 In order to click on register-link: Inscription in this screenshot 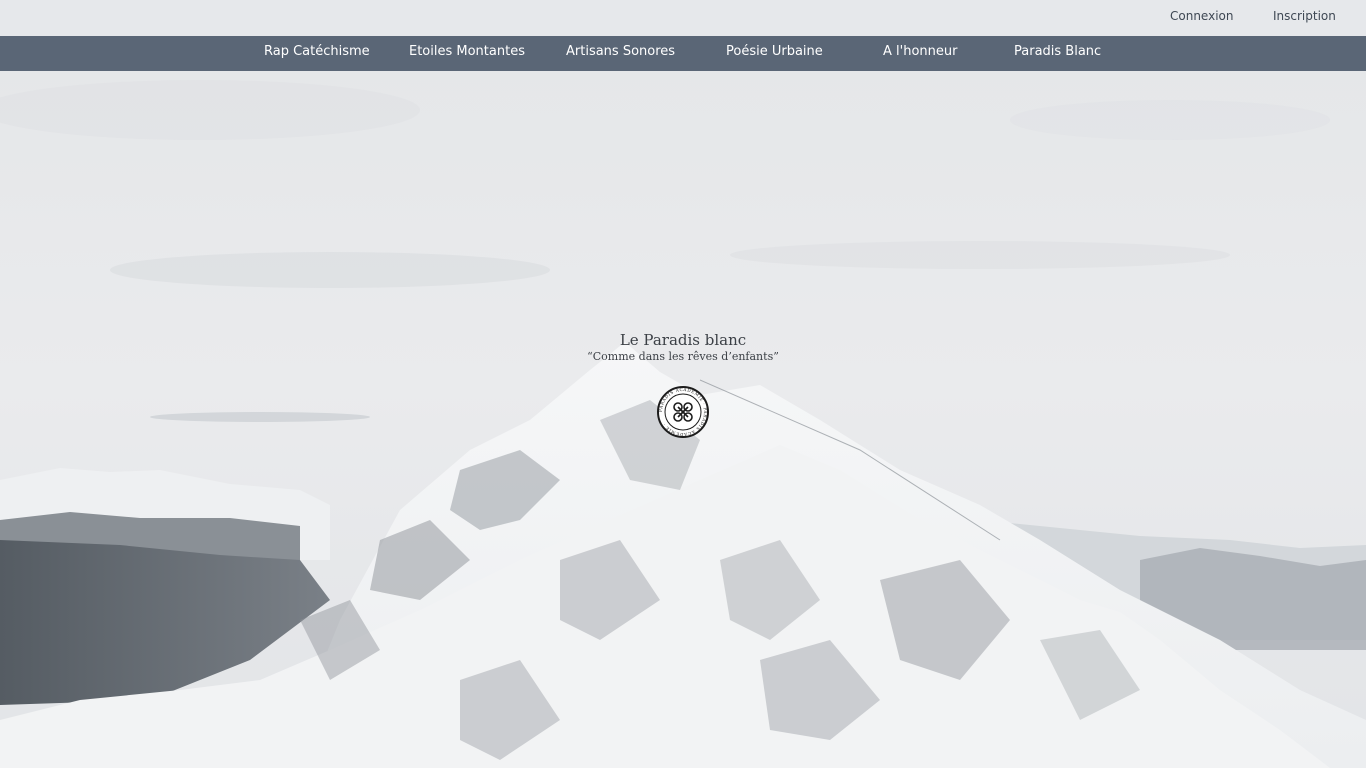, I will do `click(1304, 16)`.